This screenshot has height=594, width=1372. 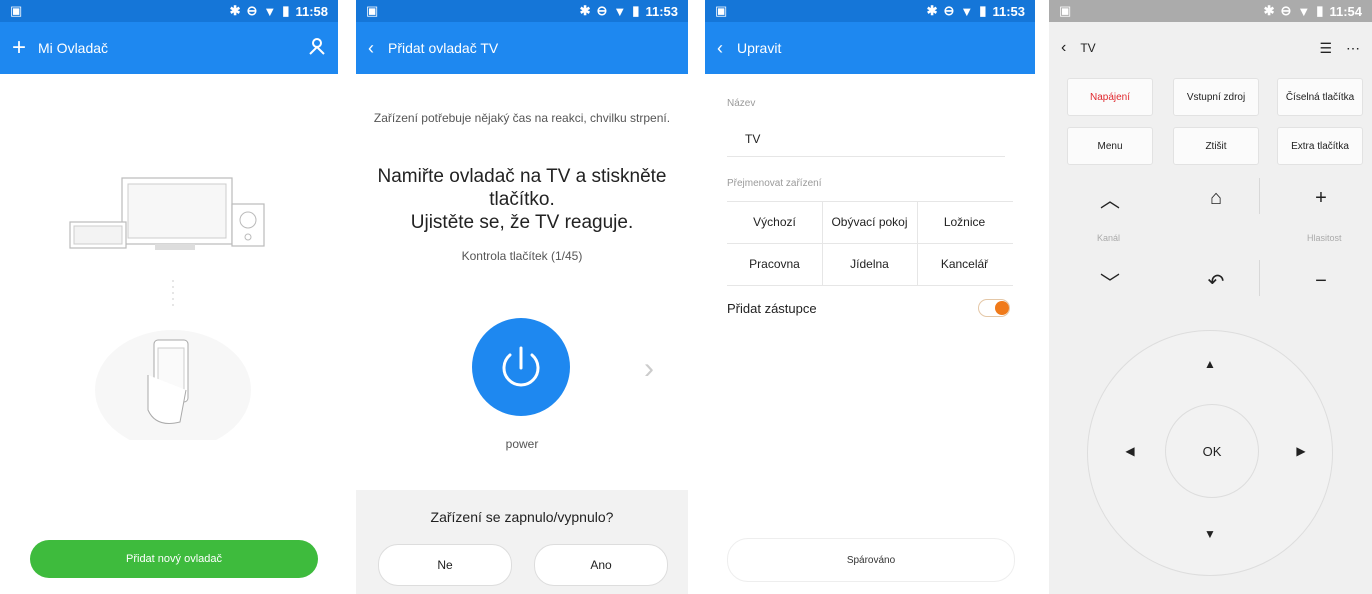 What do you see at coordinates (169, 11) in the screenshot?
I see `status-bar: ▣ ✱ ⊖ ▼ ▮ 11:58` at bounding box center [169, 11].